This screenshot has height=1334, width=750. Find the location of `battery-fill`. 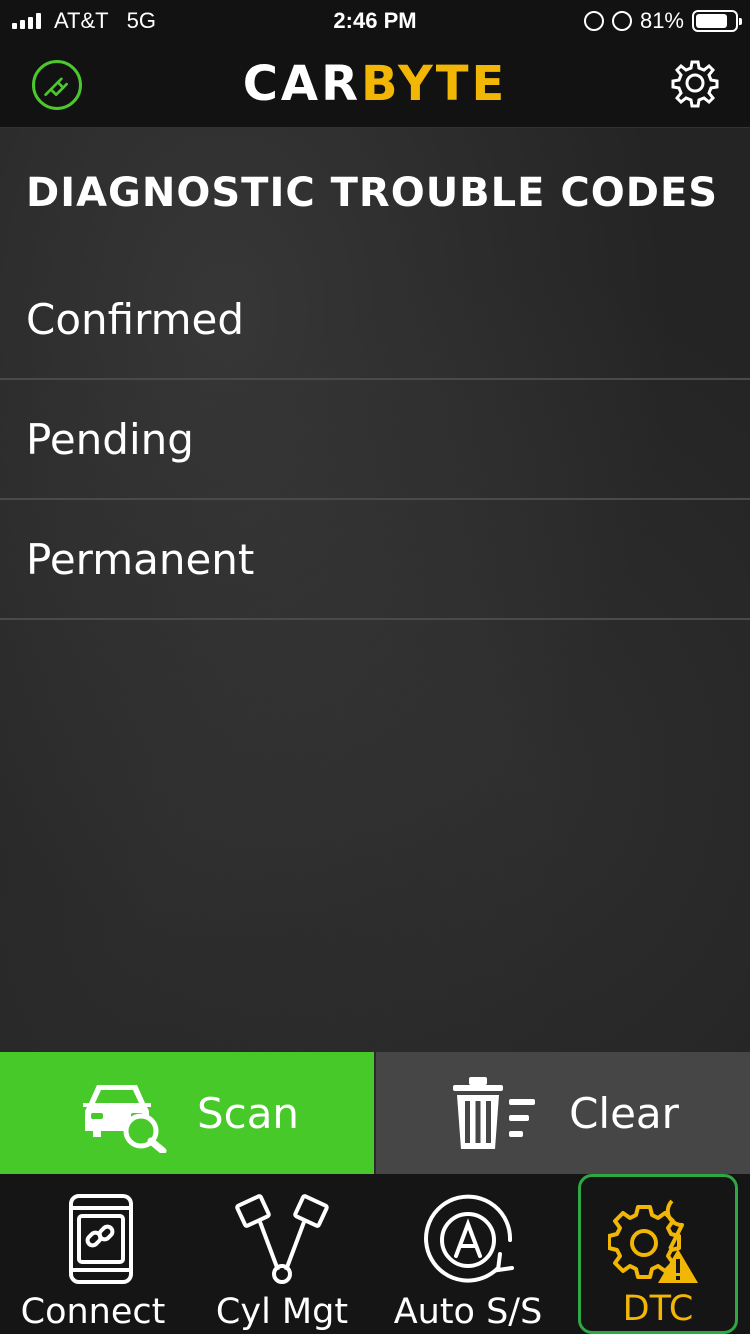

battery-fill is located at coordinates (711, 21).